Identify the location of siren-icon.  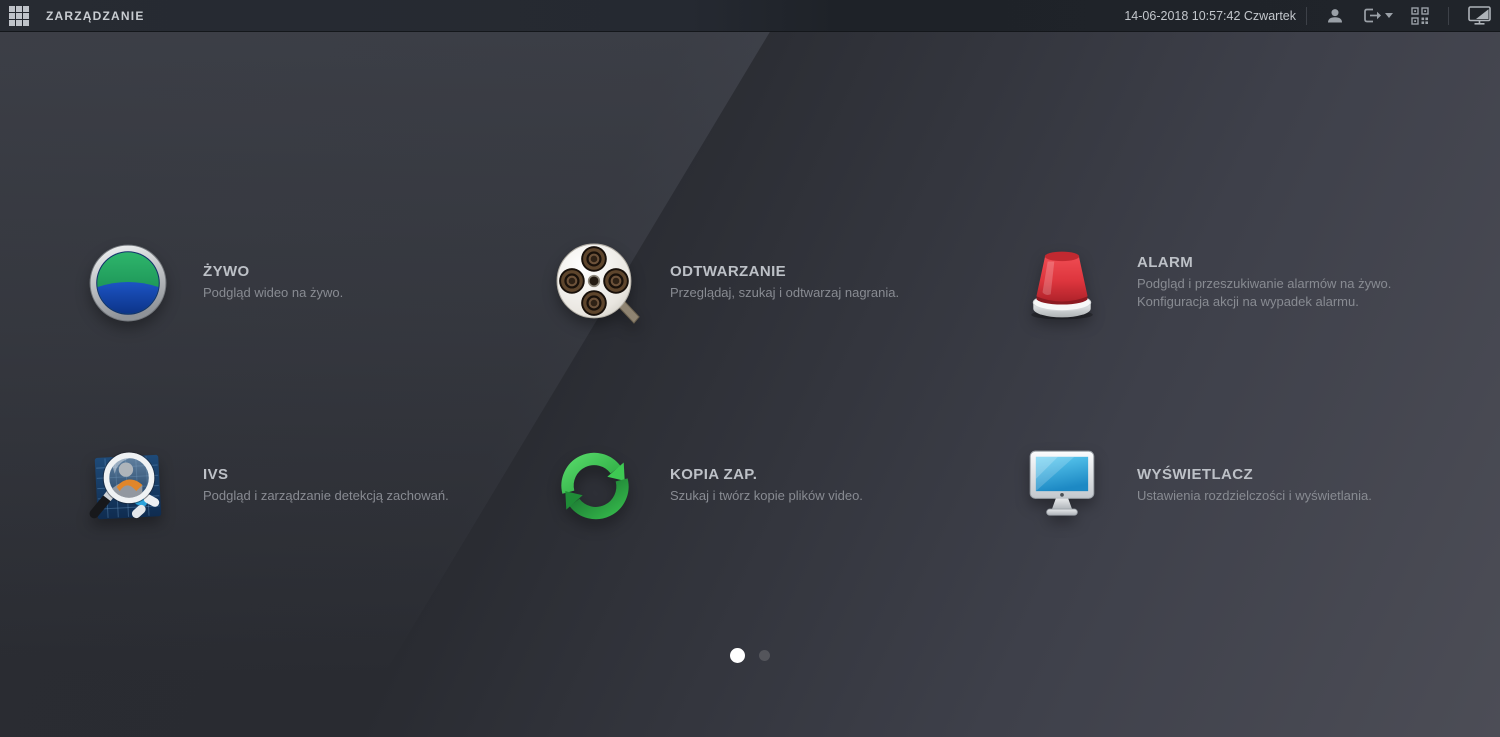
(1062, 282).